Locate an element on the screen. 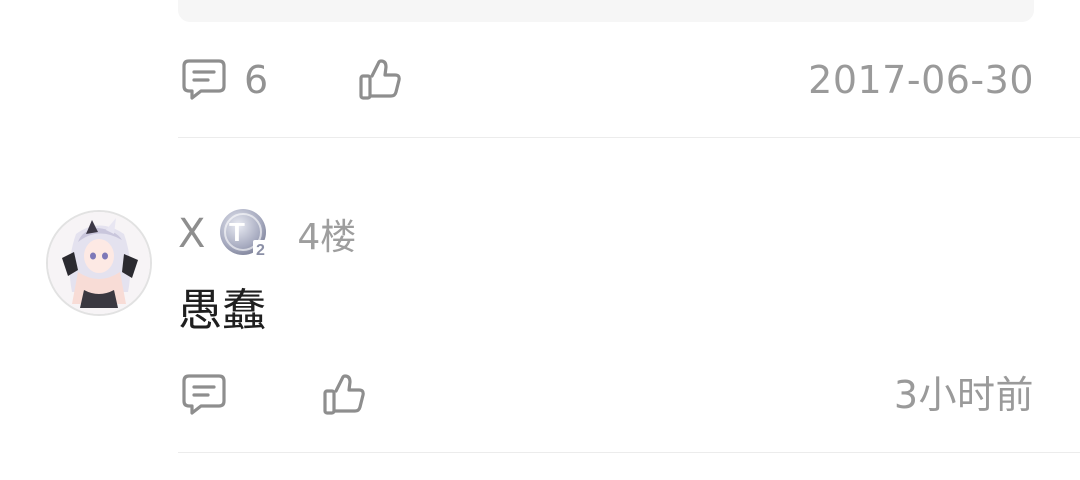 The image size is (1080, 480). reply-header: X T 2 4楼 is located at coordinates (267, 234).